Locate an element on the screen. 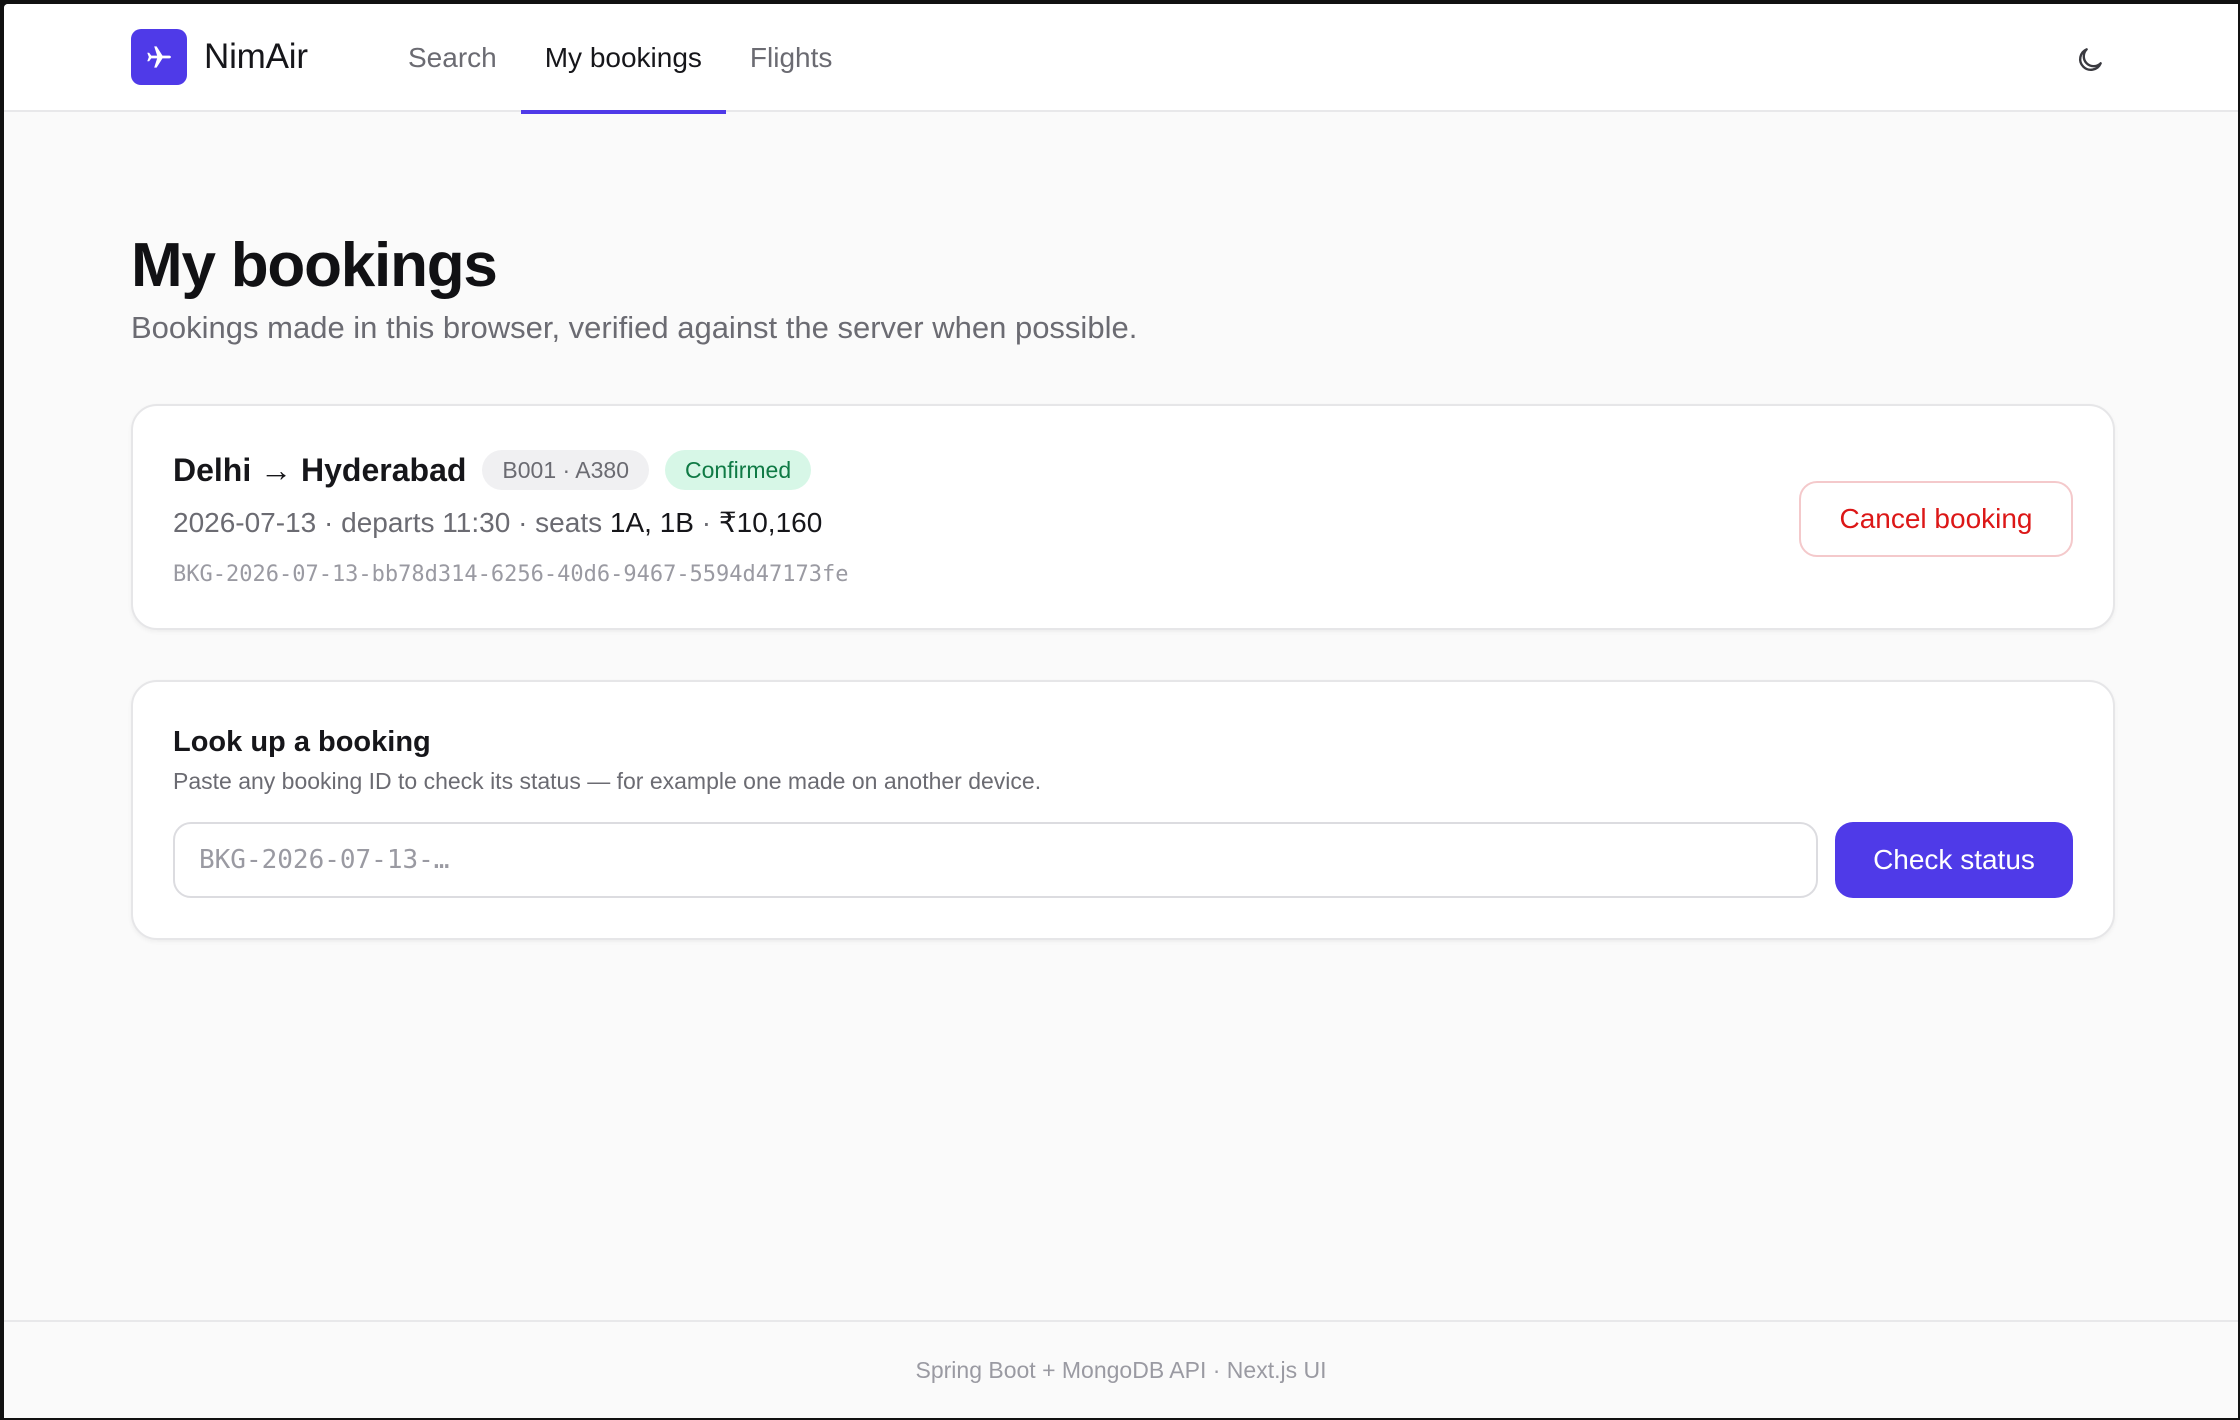 Image resolution: width=2240 pixels, height=1420 pixels. cancel-booking-button: Cancel booking is located at coordinates (1936, 519).